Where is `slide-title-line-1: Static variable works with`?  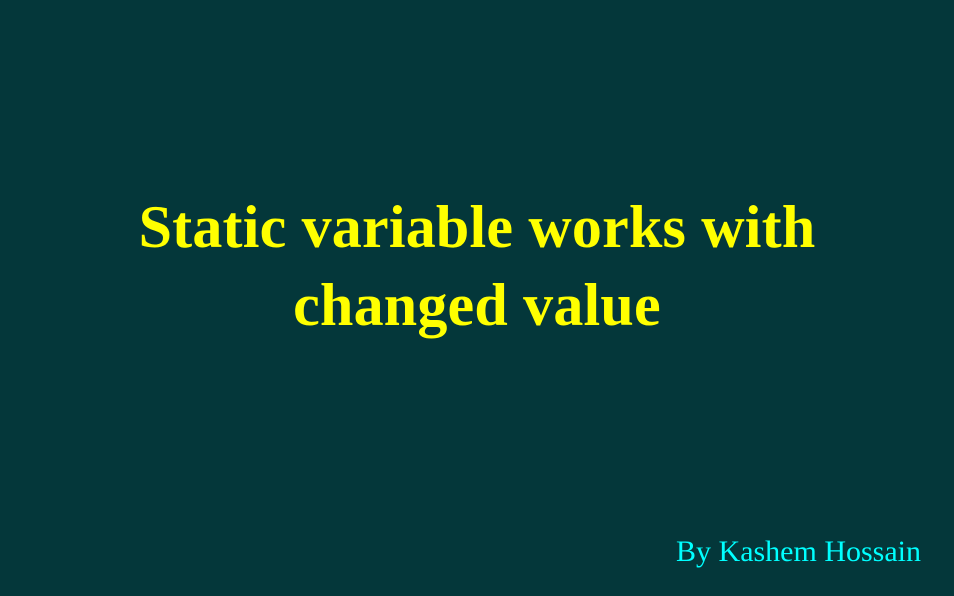 slide-title-line-1: Static variable works with is located at coordinates (477, 227).